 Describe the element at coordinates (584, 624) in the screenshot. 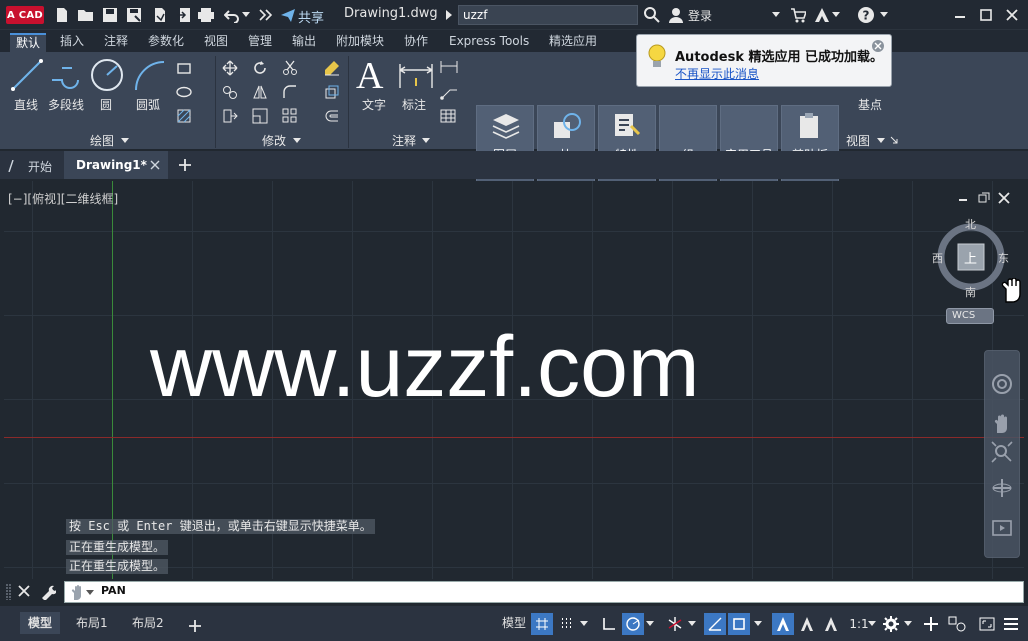

I see `snap-dropdown-icon` at that location.